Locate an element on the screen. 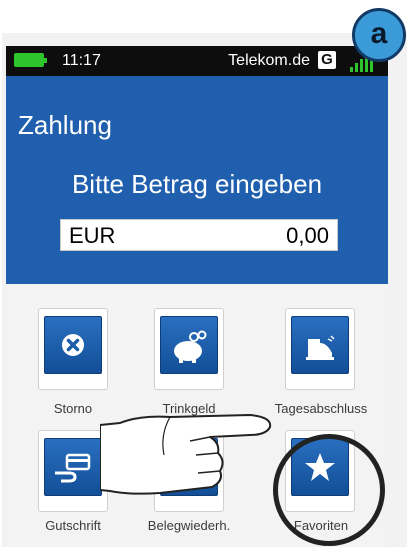 The width and height of the screenshot is (414, 547). favoriten-highlight-ring is located at coordinates (329, 490).